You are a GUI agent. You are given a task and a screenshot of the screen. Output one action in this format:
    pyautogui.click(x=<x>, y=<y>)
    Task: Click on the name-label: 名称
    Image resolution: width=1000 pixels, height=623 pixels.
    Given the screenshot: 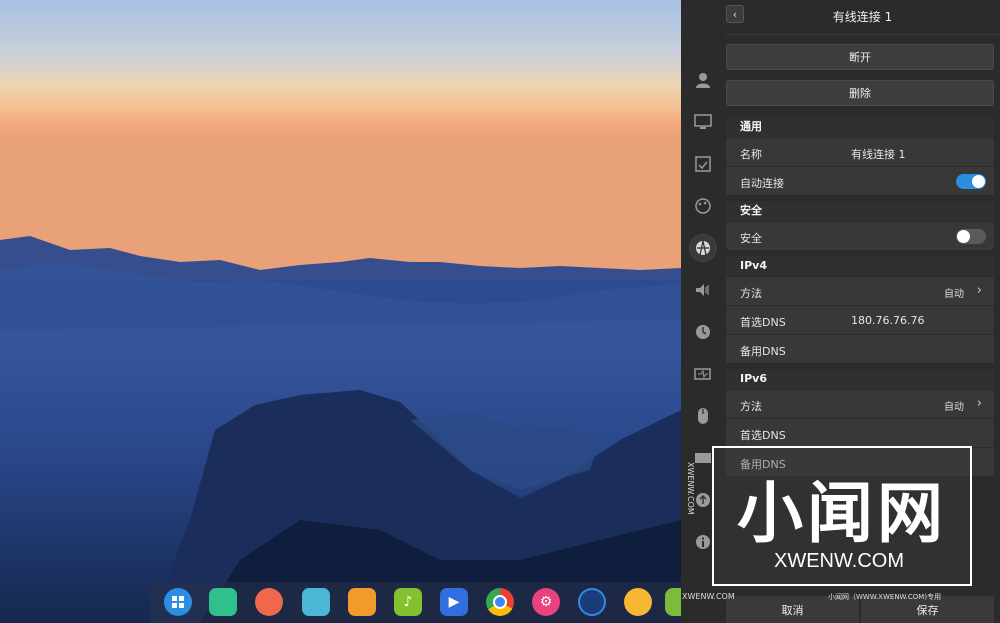 What is the action you would take?
    pyautogui.click(x=751, y=154)
    